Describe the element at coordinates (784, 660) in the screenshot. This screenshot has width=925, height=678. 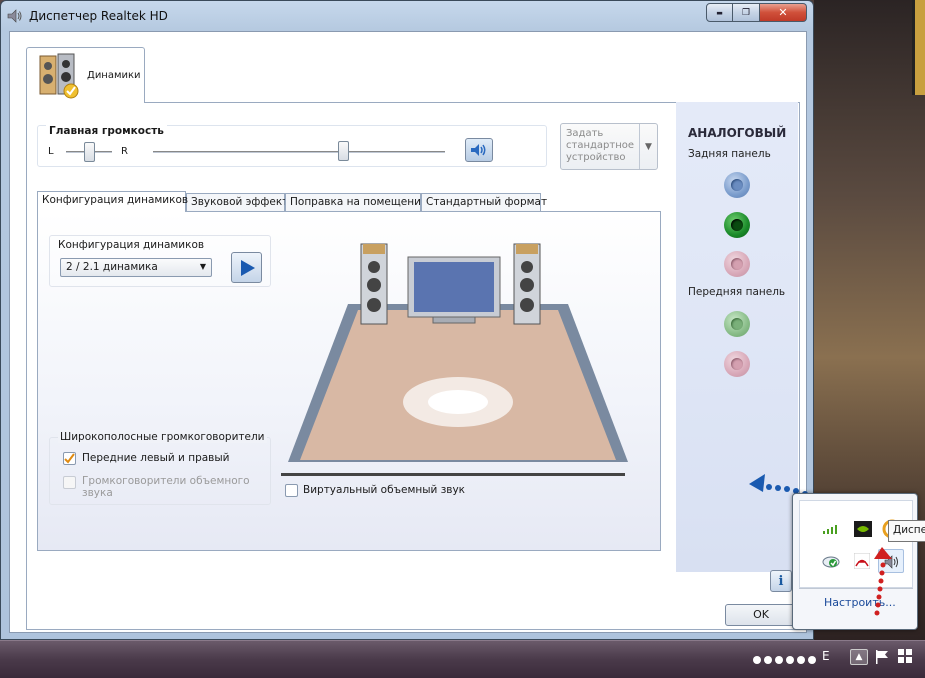
I see `annotation-dots` at that location.